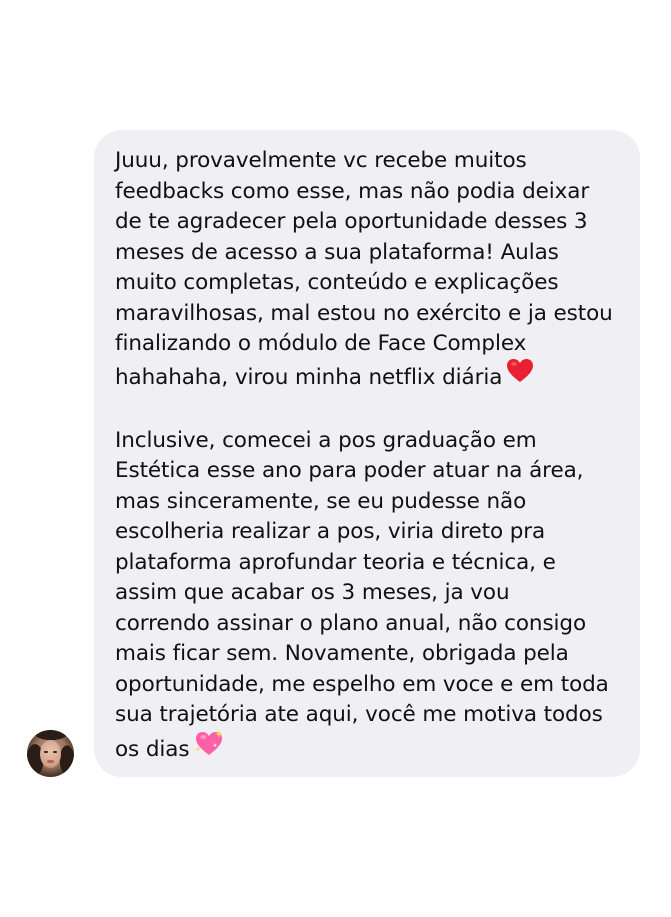 The height and width of the screenshot is (917, 671). I want to click on avatar-eye-left, so click(46, 752).